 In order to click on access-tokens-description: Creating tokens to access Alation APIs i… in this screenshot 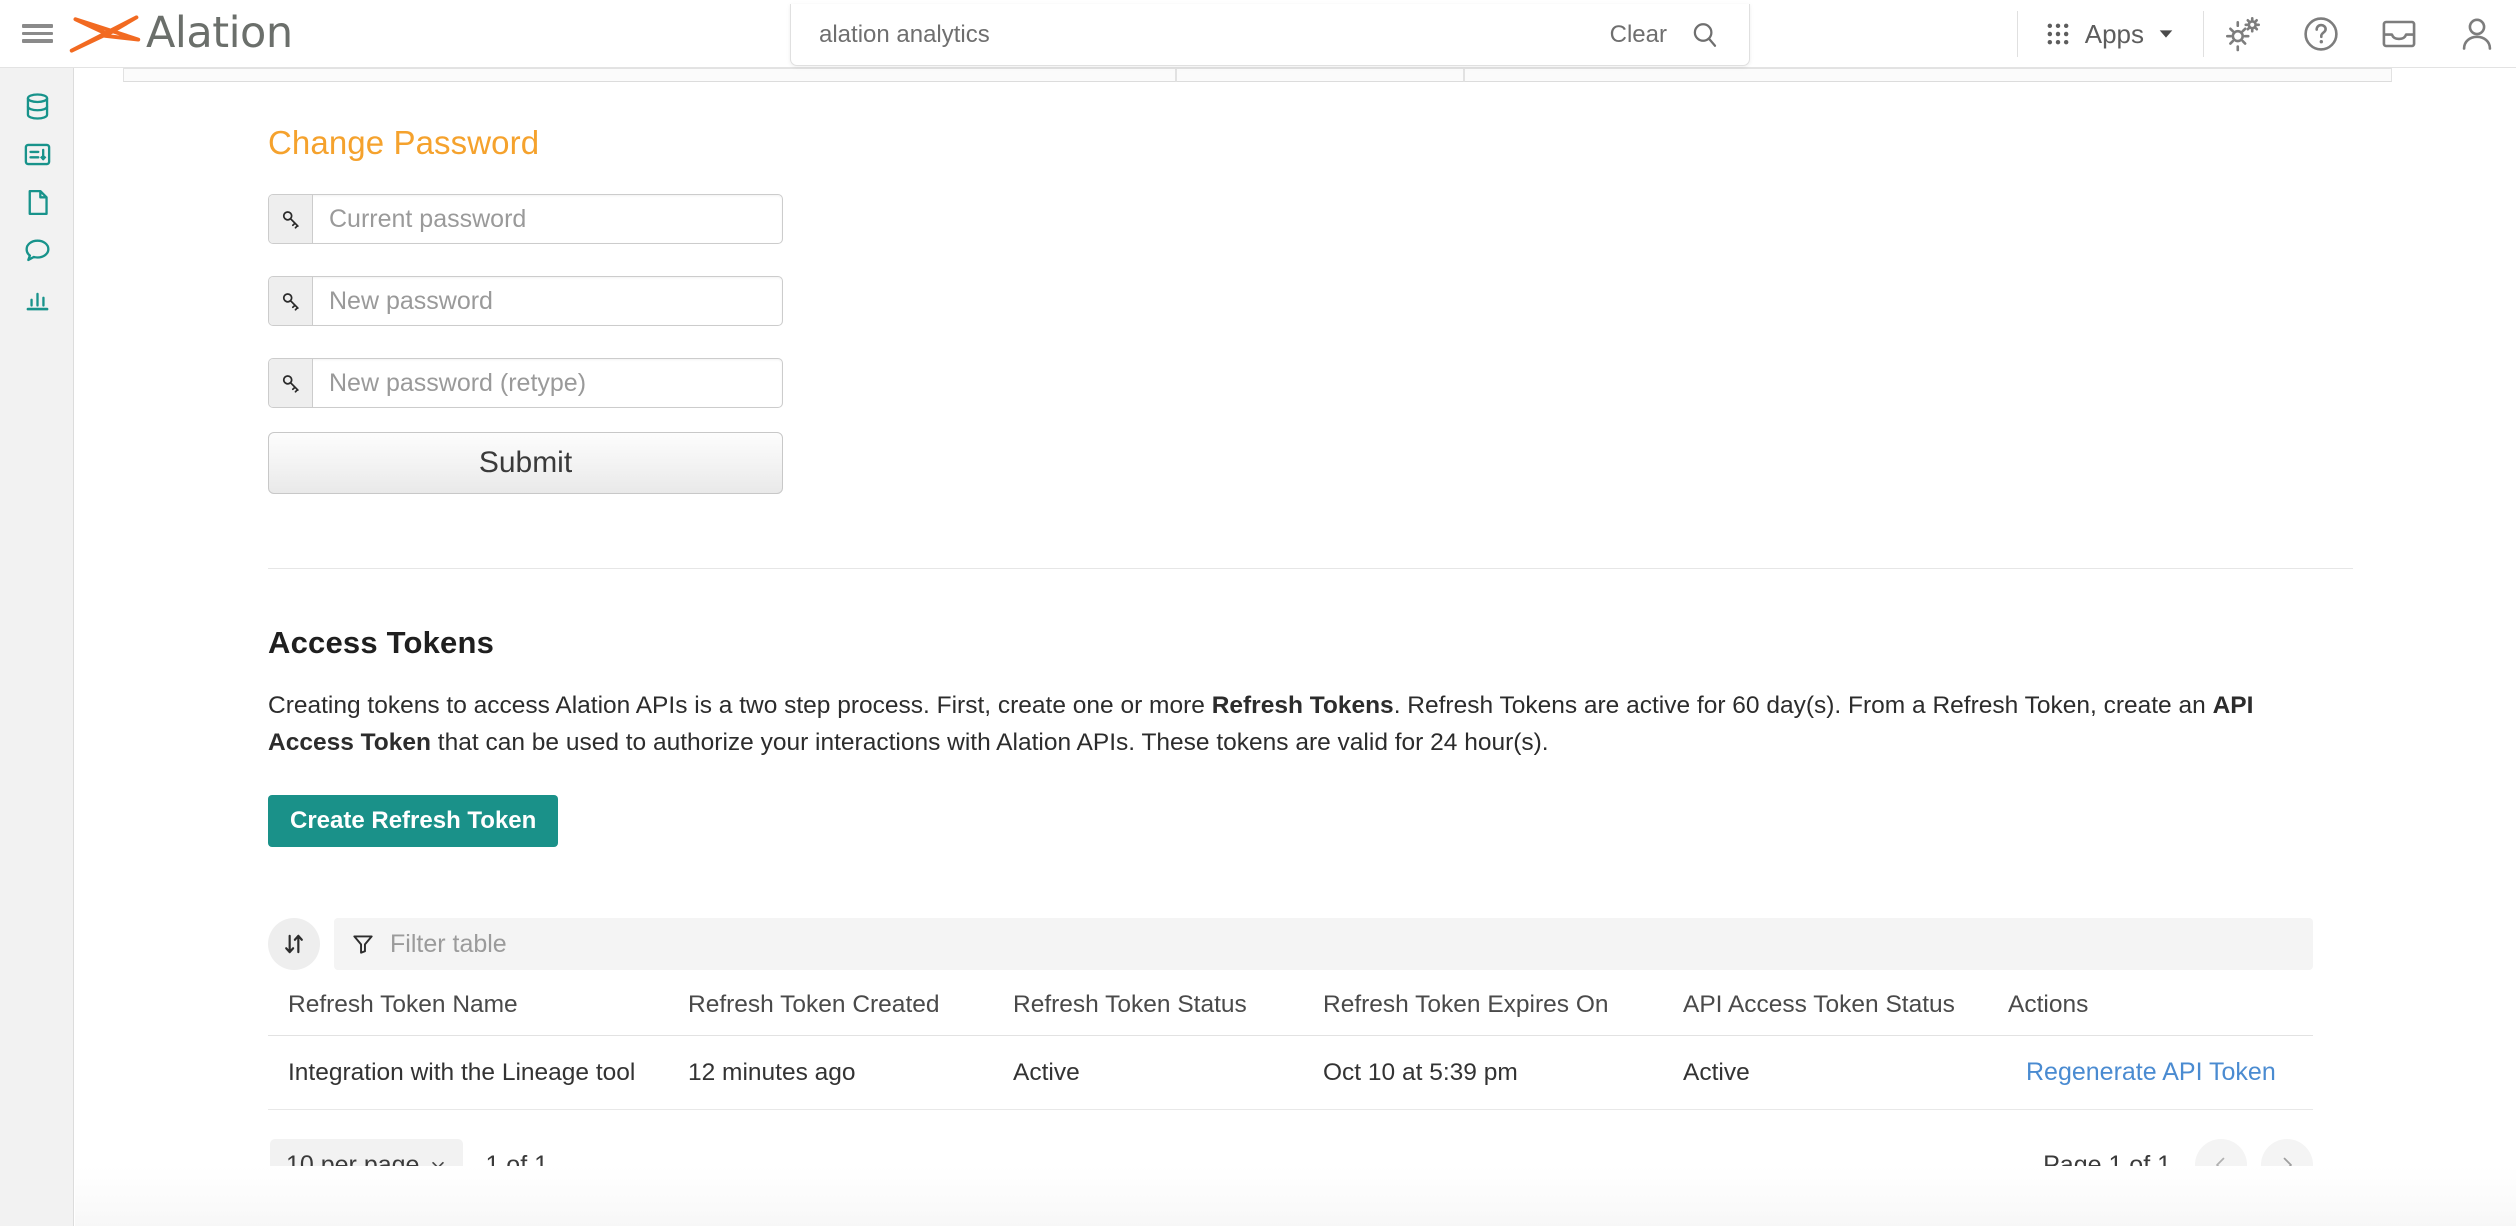, I will do `click(1268, 724)`.